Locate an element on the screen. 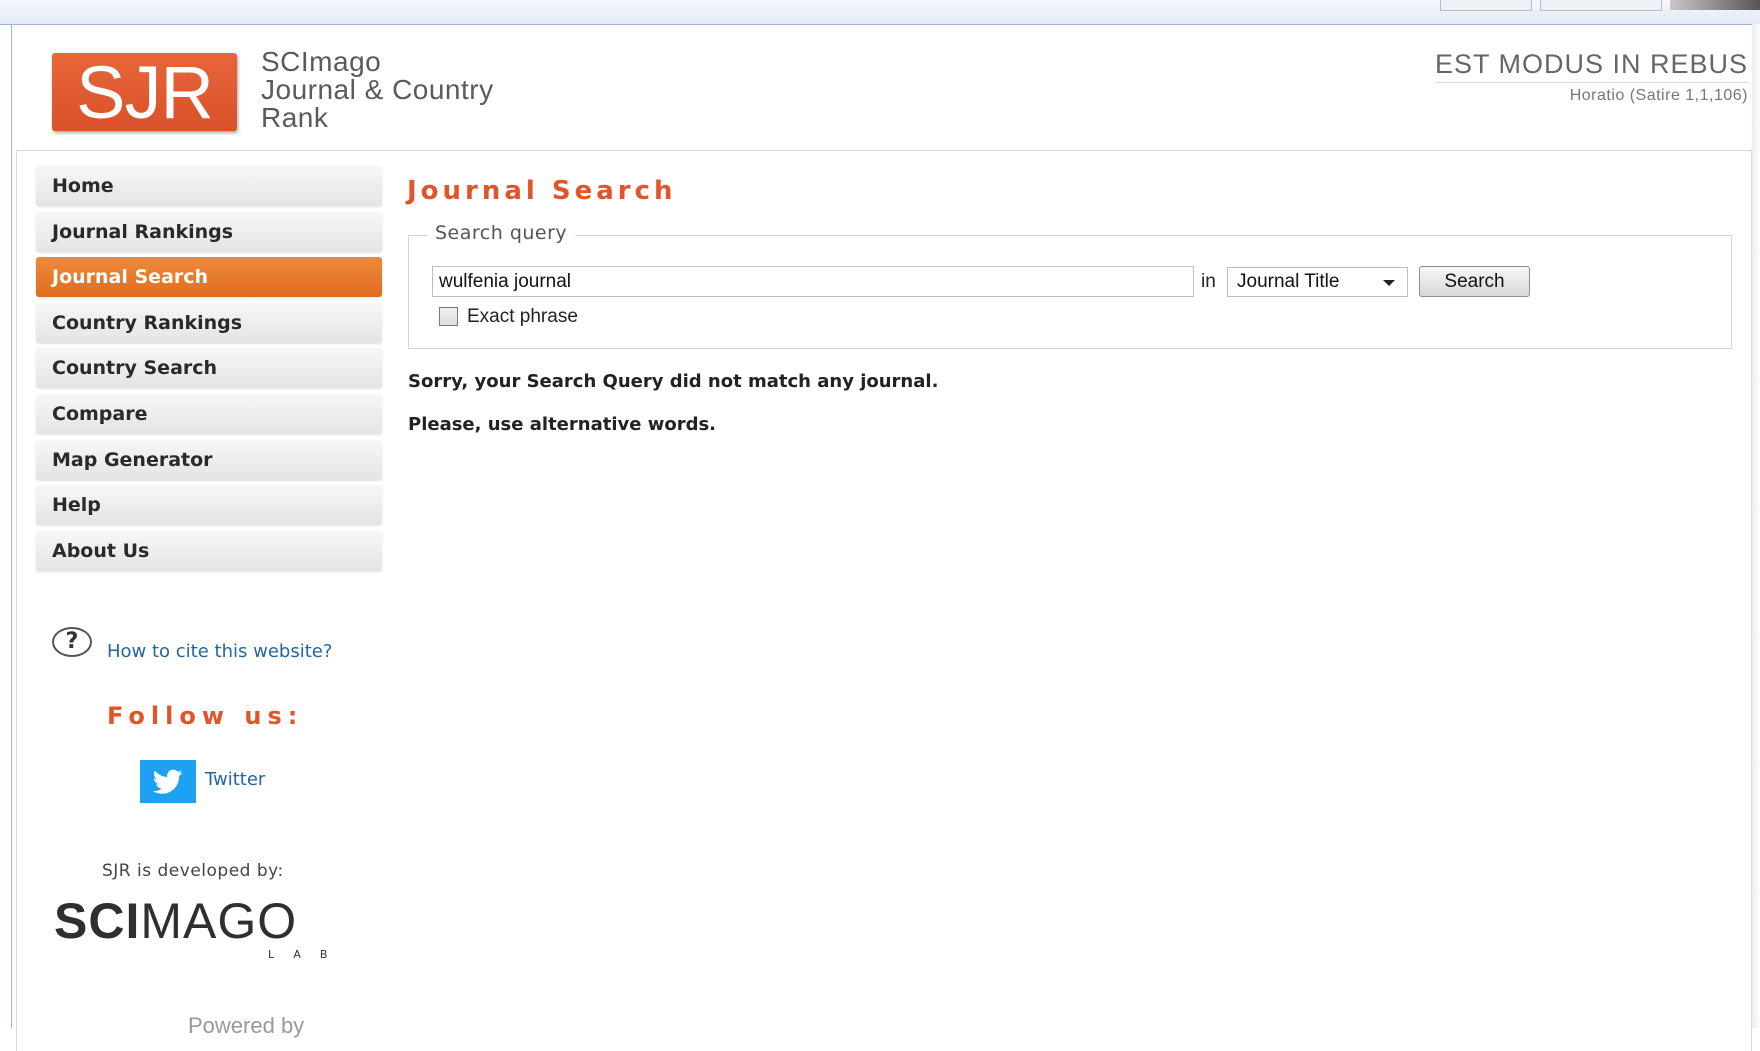 Image resolution: width=1760 pixels, height=1051 pixels. scimago-wordmark: SCIMAGO is located at coordinates (209, 921).